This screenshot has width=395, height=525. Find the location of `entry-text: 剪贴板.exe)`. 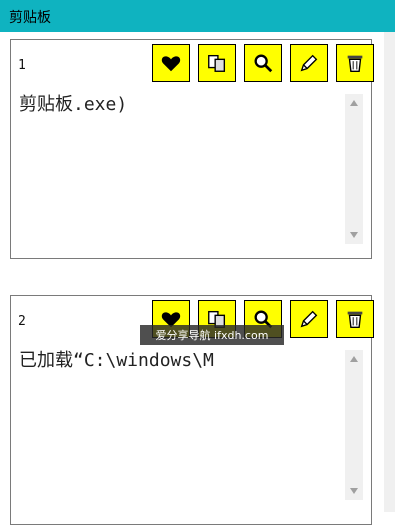

entry-text: 剪贴板.exe) is located at coordinates (73, 104).